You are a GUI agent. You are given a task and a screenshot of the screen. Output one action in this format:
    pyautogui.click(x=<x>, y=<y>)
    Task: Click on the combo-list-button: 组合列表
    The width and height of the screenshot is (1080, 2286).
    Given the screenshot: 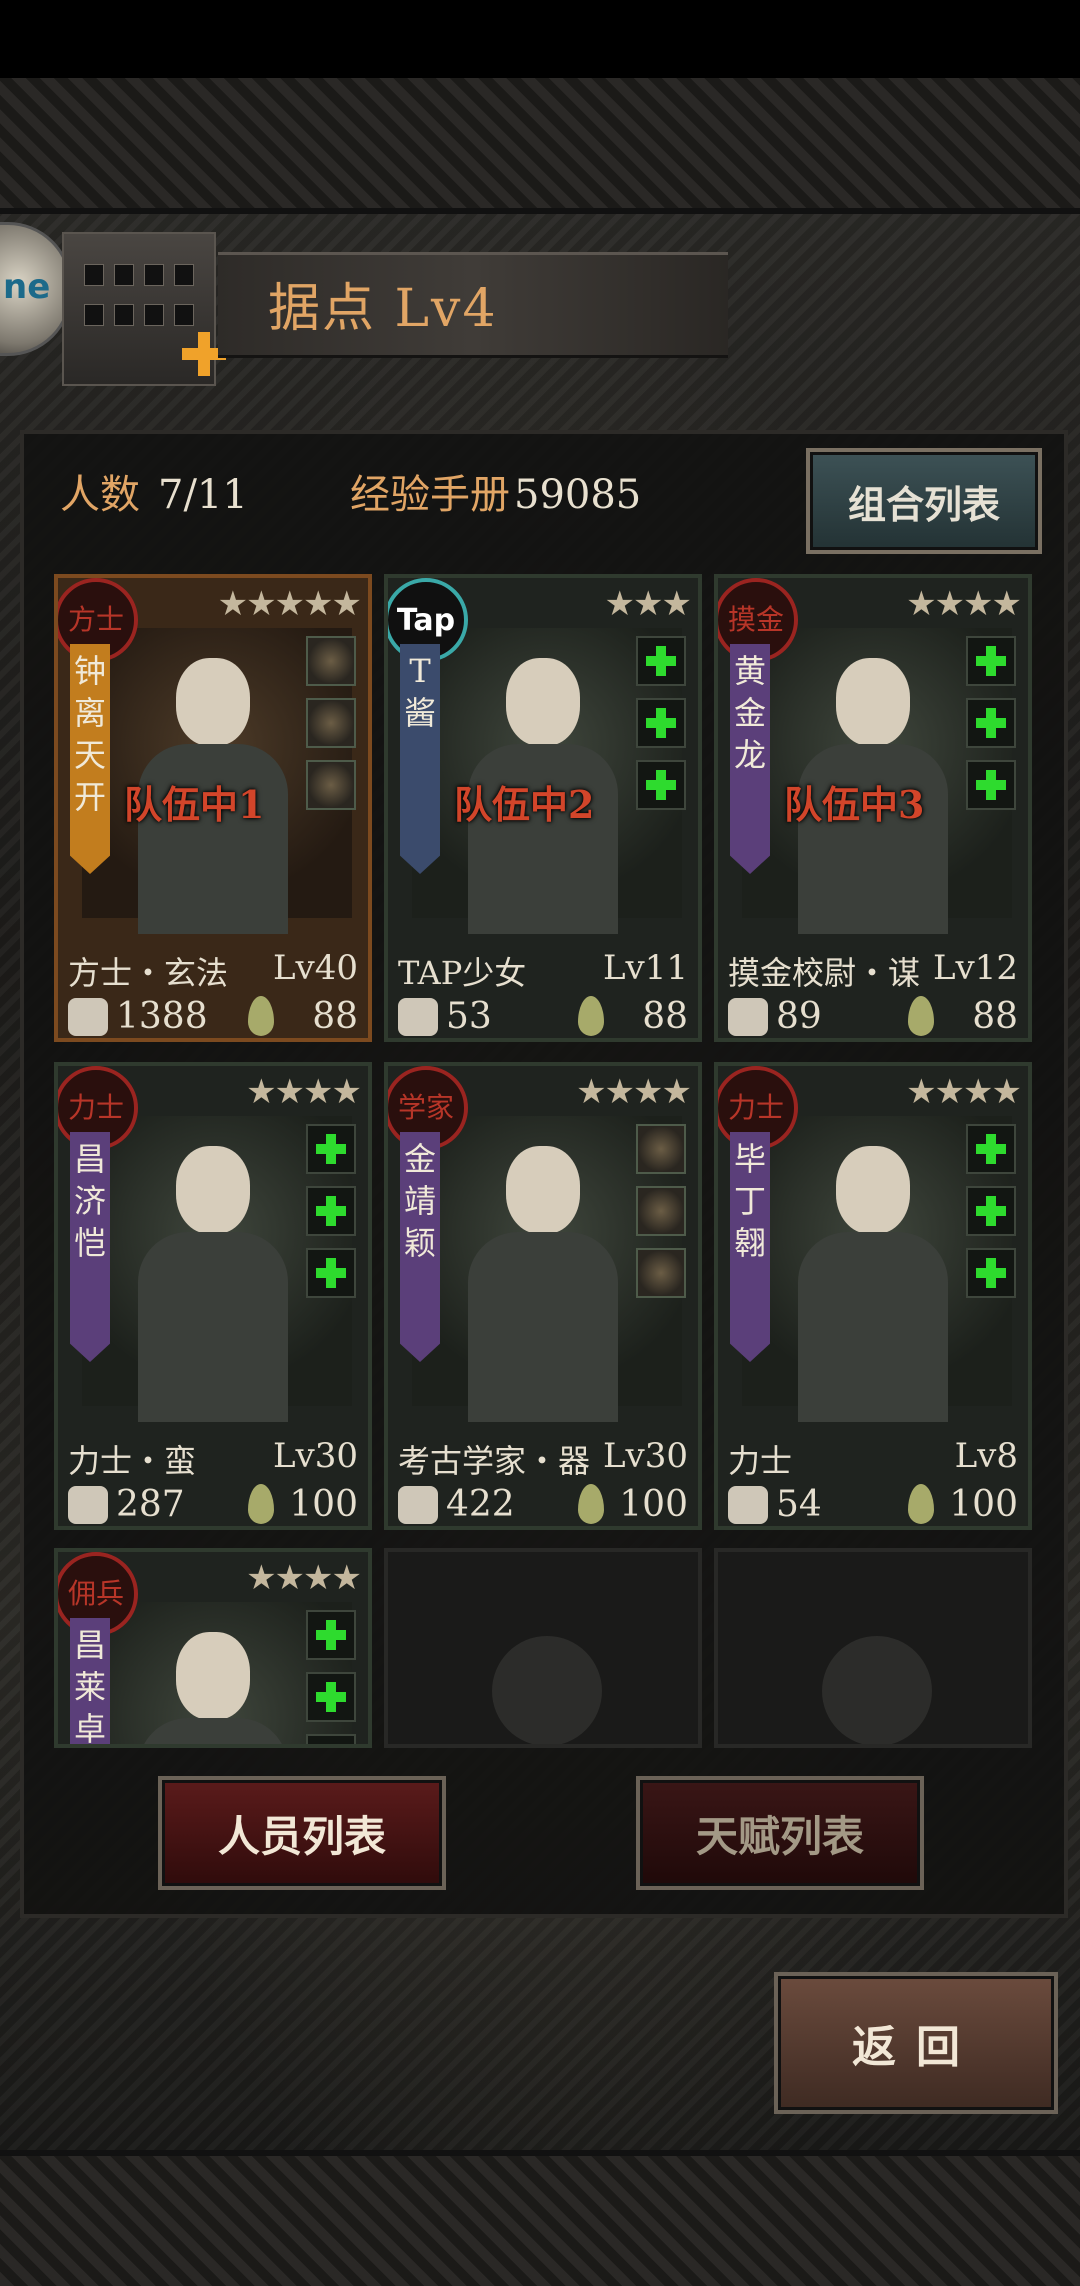 What is the action you would take?
    pyautogui.click(x=924, y=501)
    